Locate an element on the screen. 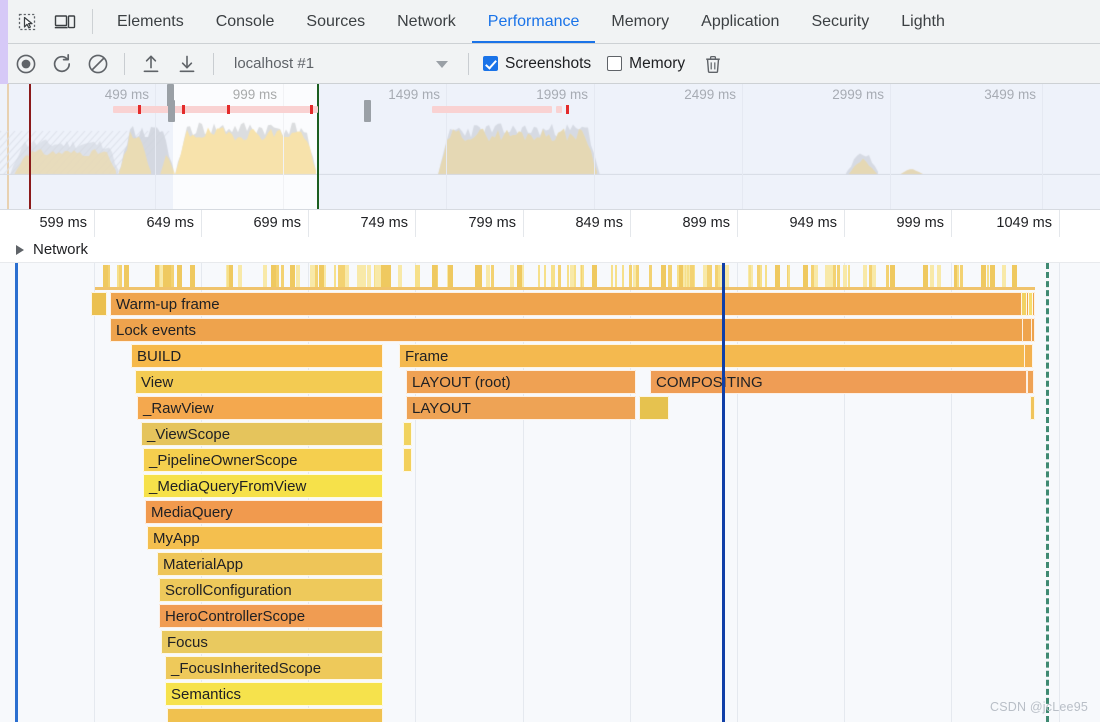  flame-bar-mediaquery: MediaQuery is located at coordinates (264, 512).